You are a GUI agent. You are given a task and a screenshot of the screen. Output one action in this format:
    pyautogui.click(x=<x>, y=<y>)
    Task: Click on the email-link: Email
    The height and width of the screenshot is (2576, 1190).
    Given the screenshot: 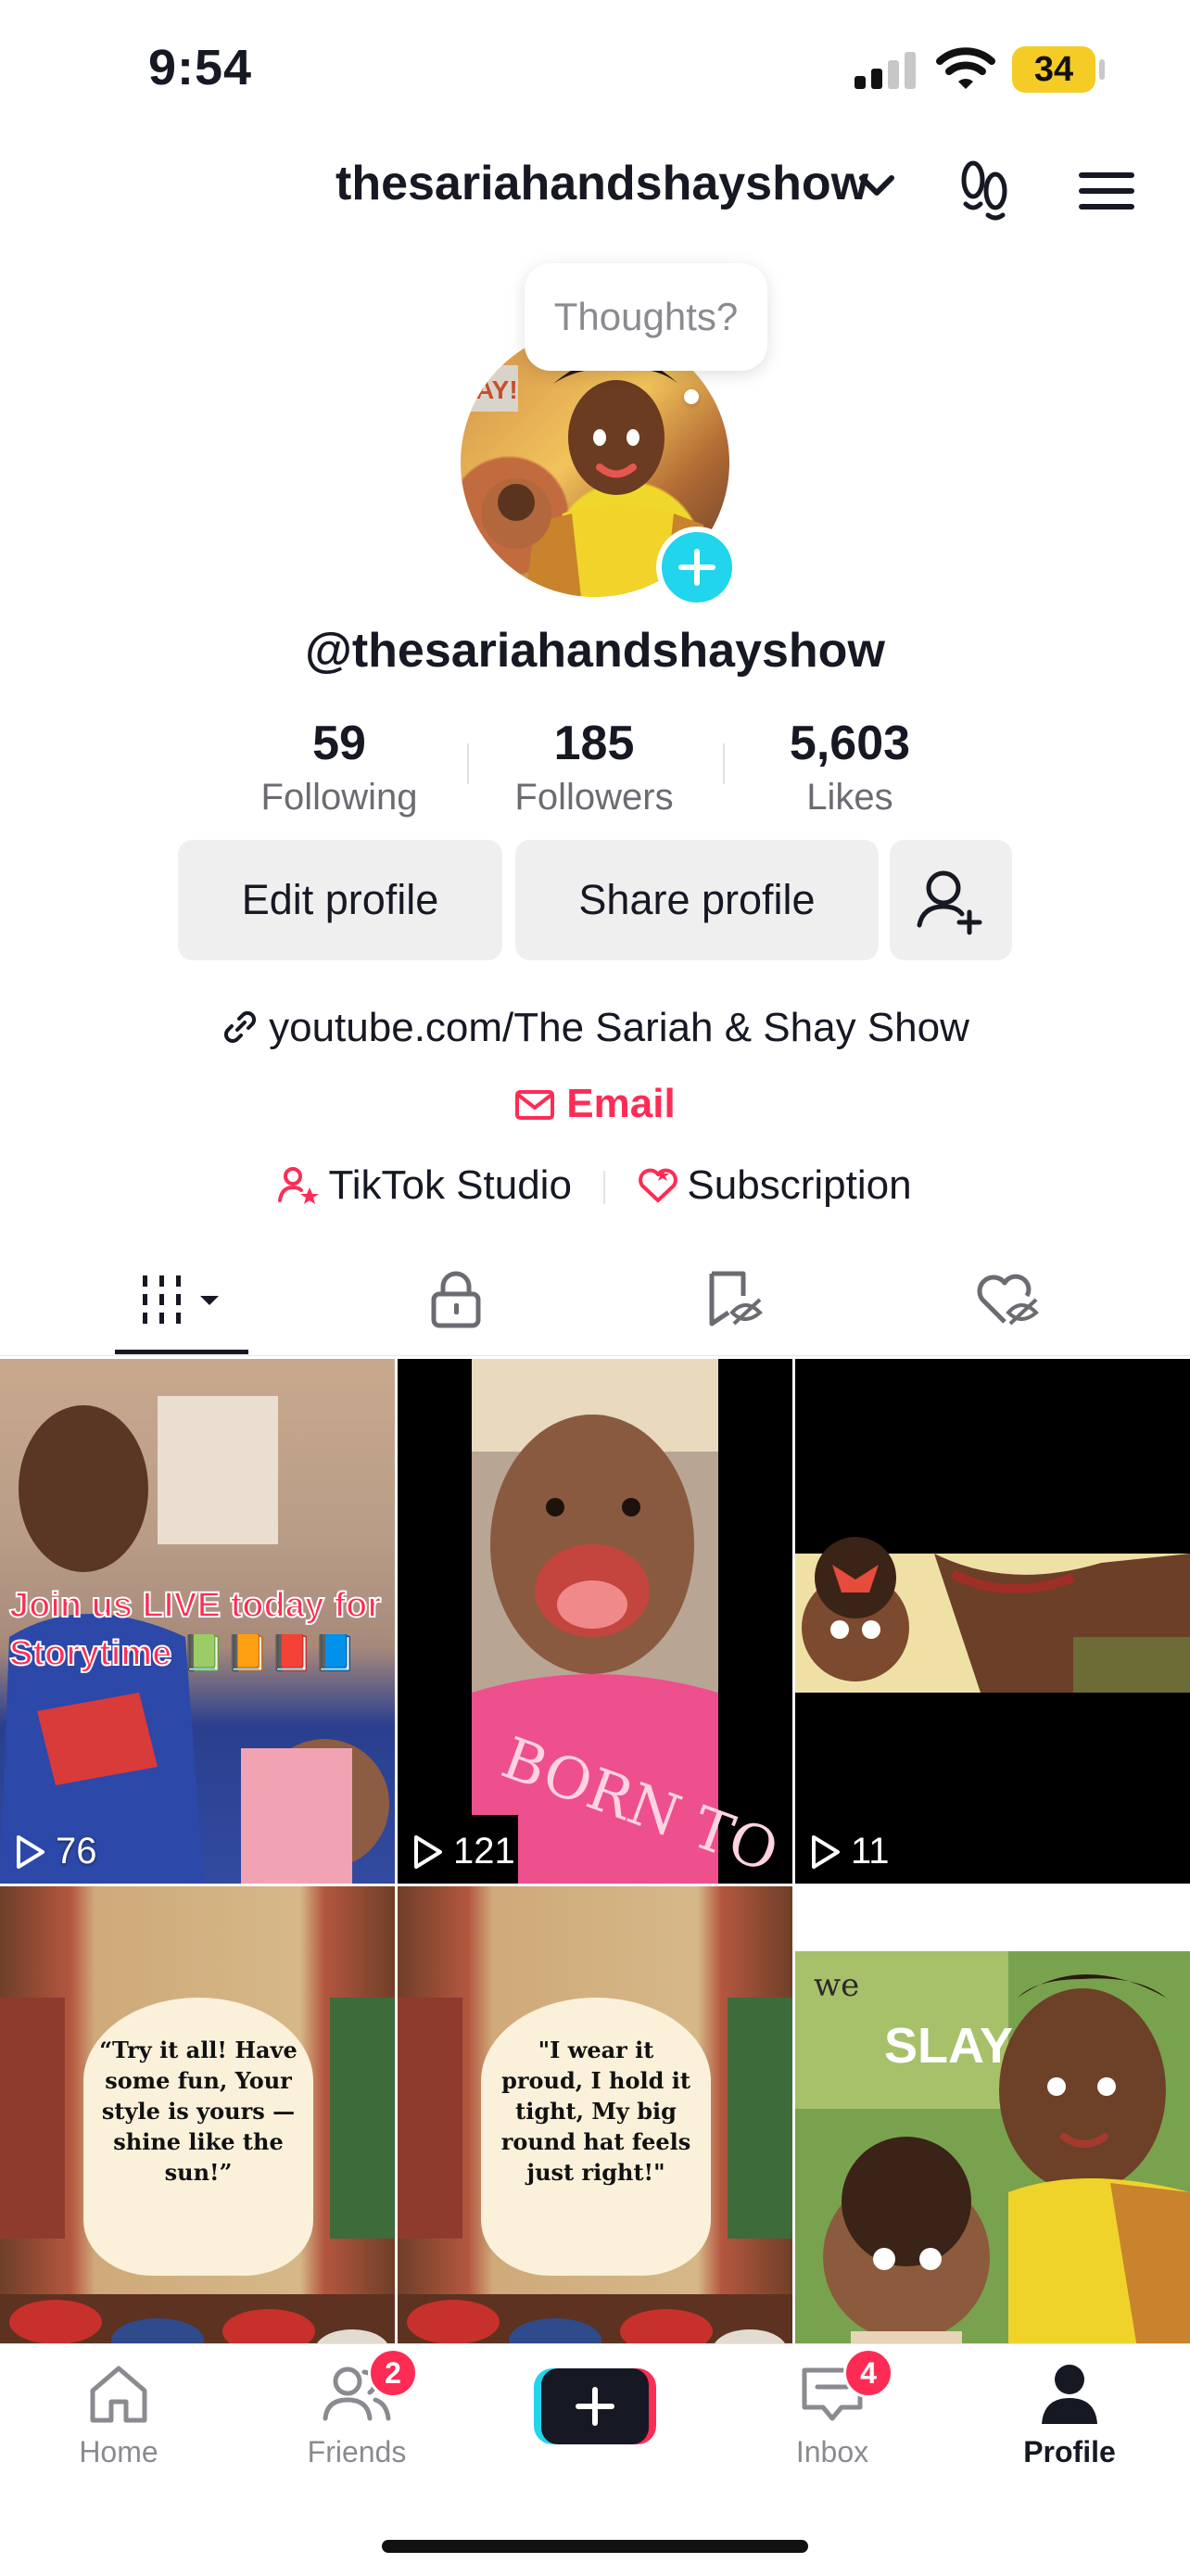 What is the action you would take?
    pyautogui.click(x=595, y=1104)
    